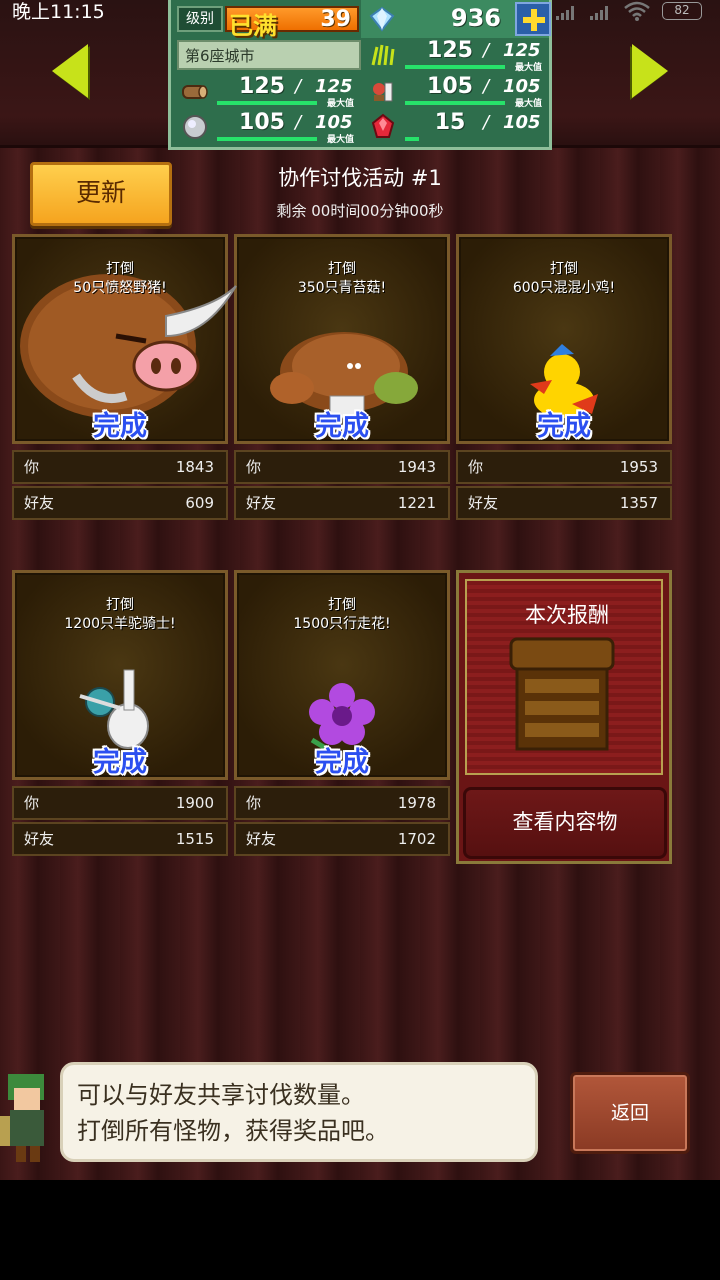 The image size is (720, 1280). Describe the element at coordinates (269, 55) in the screenshot. I see `city-name: 第6座城市` at that location.